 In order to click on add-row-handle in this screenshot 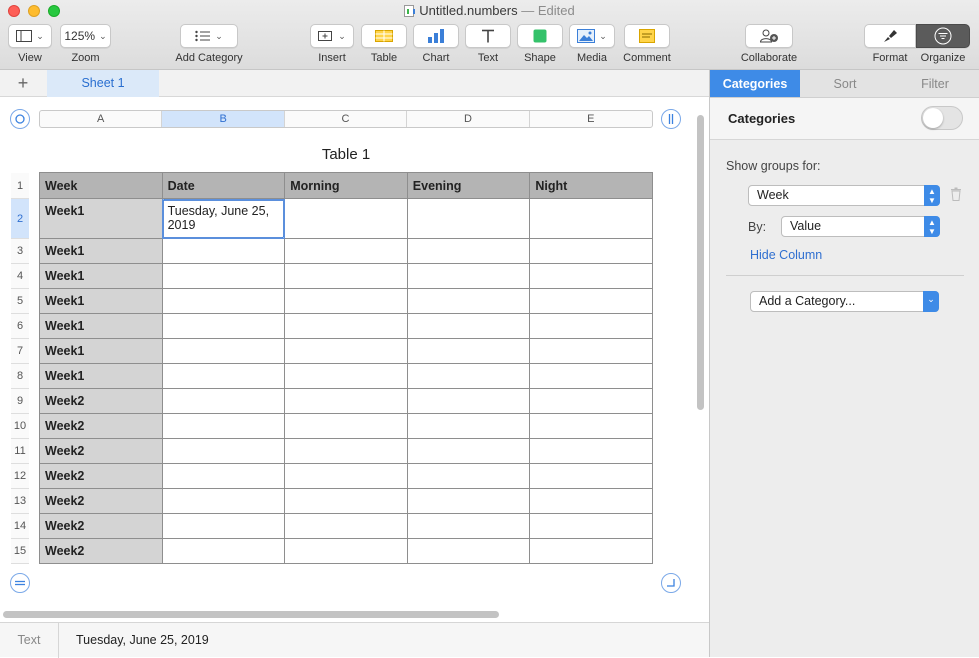, I will do `click(20, 583)`.